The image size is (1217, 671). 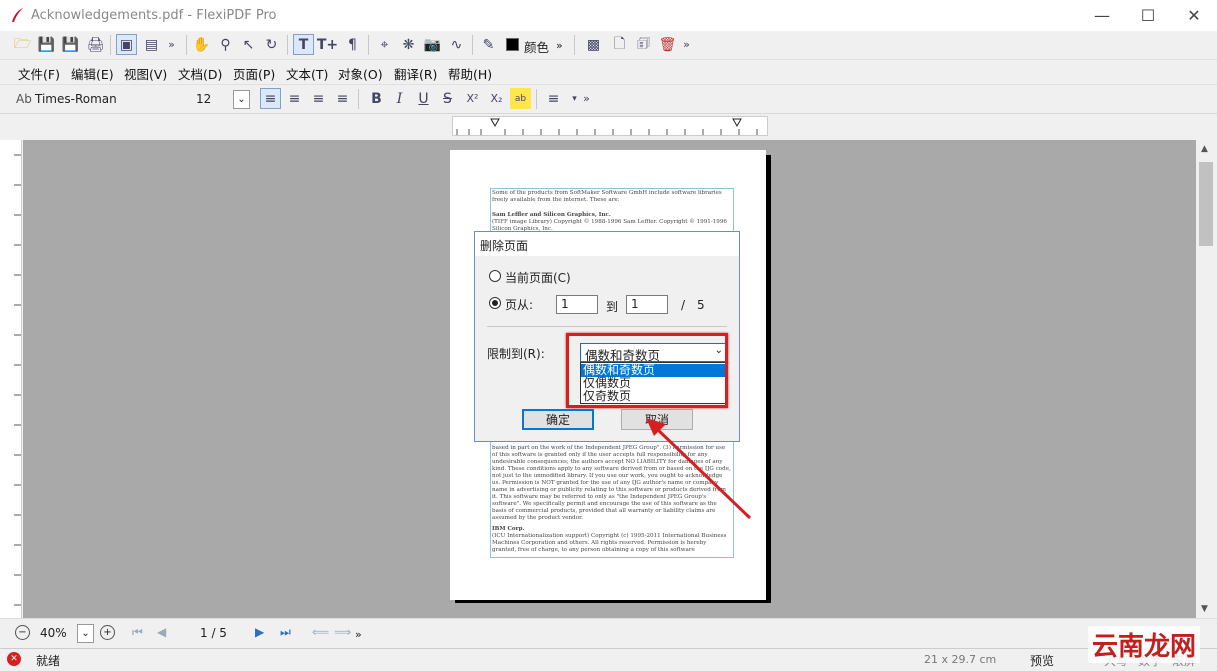 What do you see at coordinates (76, 99) in the screenshot?
I see `font-name-select: Times-Roman` at bounding box center [76, 99].